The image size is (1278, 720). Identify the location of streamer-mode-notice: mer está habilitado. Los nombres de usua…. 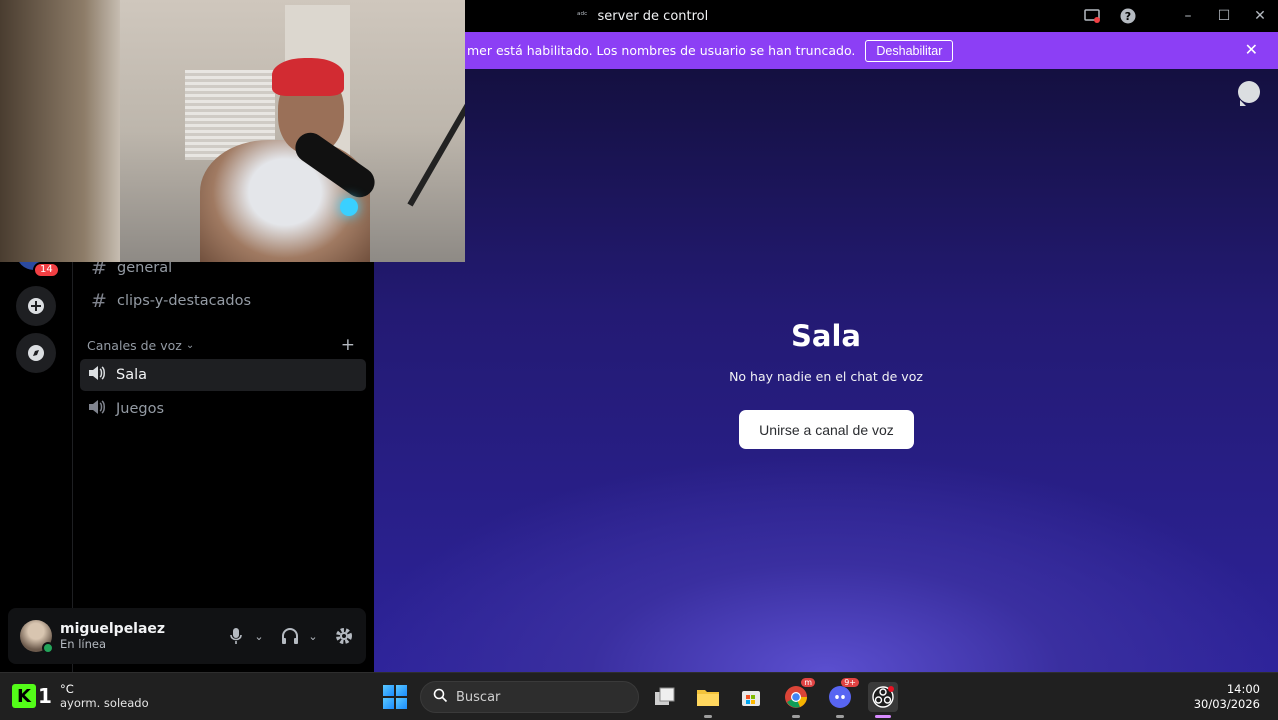
(871, 50).